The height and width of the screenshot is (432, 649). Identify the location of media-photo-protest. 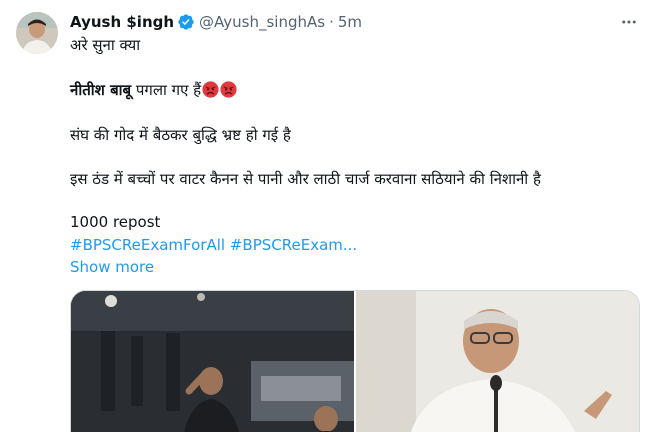
(212, 361).